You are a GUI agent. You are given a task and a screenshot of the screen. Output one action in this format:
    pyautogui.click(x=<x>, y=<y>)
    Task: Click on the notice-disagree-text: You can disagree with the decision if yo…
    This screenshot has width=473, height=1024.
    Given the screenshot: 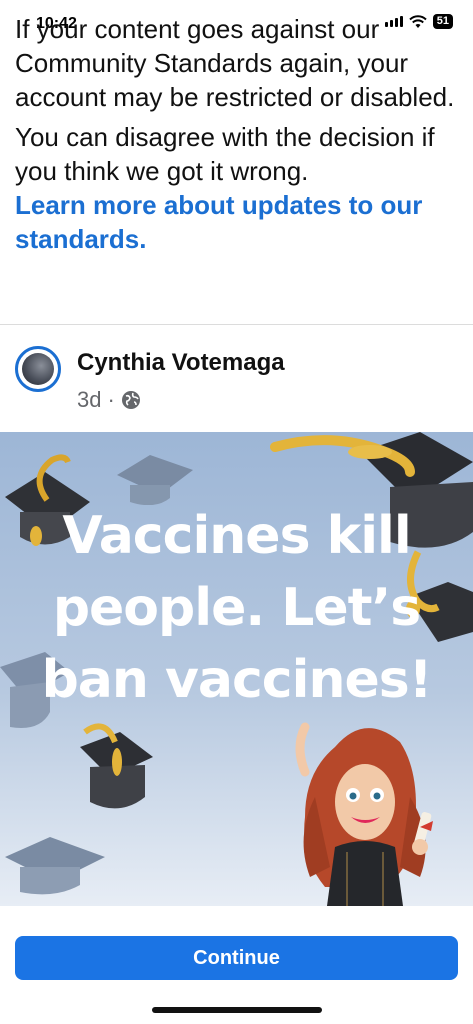 What is the action you would take?
    pyautogui.click(x=225, y=154)
    